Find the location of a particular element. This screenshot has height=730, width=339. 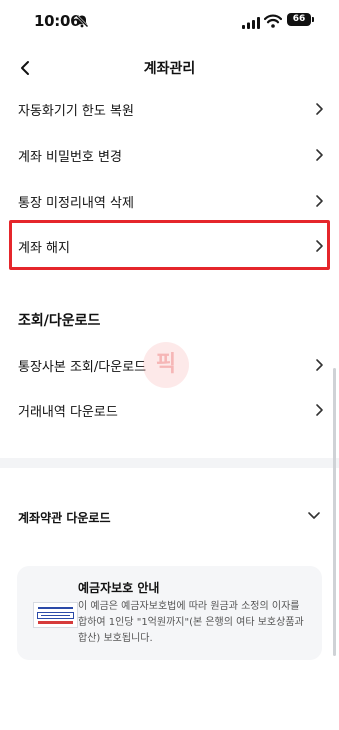

section-divider is located at coordinates (169, 463).